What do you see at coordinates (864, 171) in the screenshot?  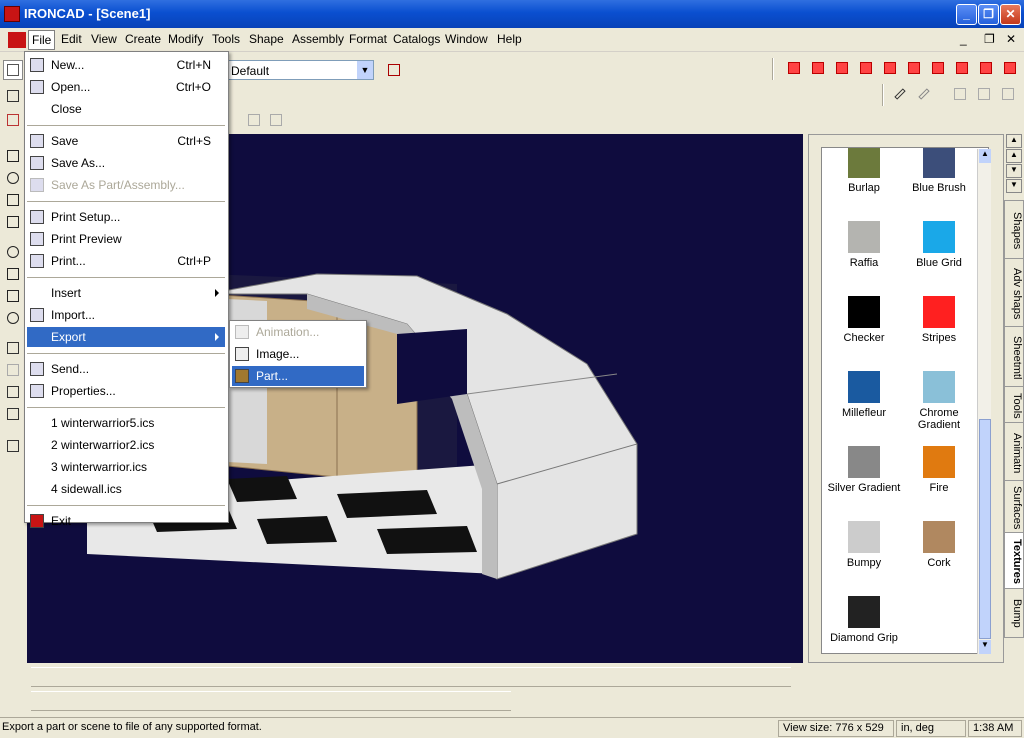 I see `texture-item: Burlap` at bounding box center [864, 171].